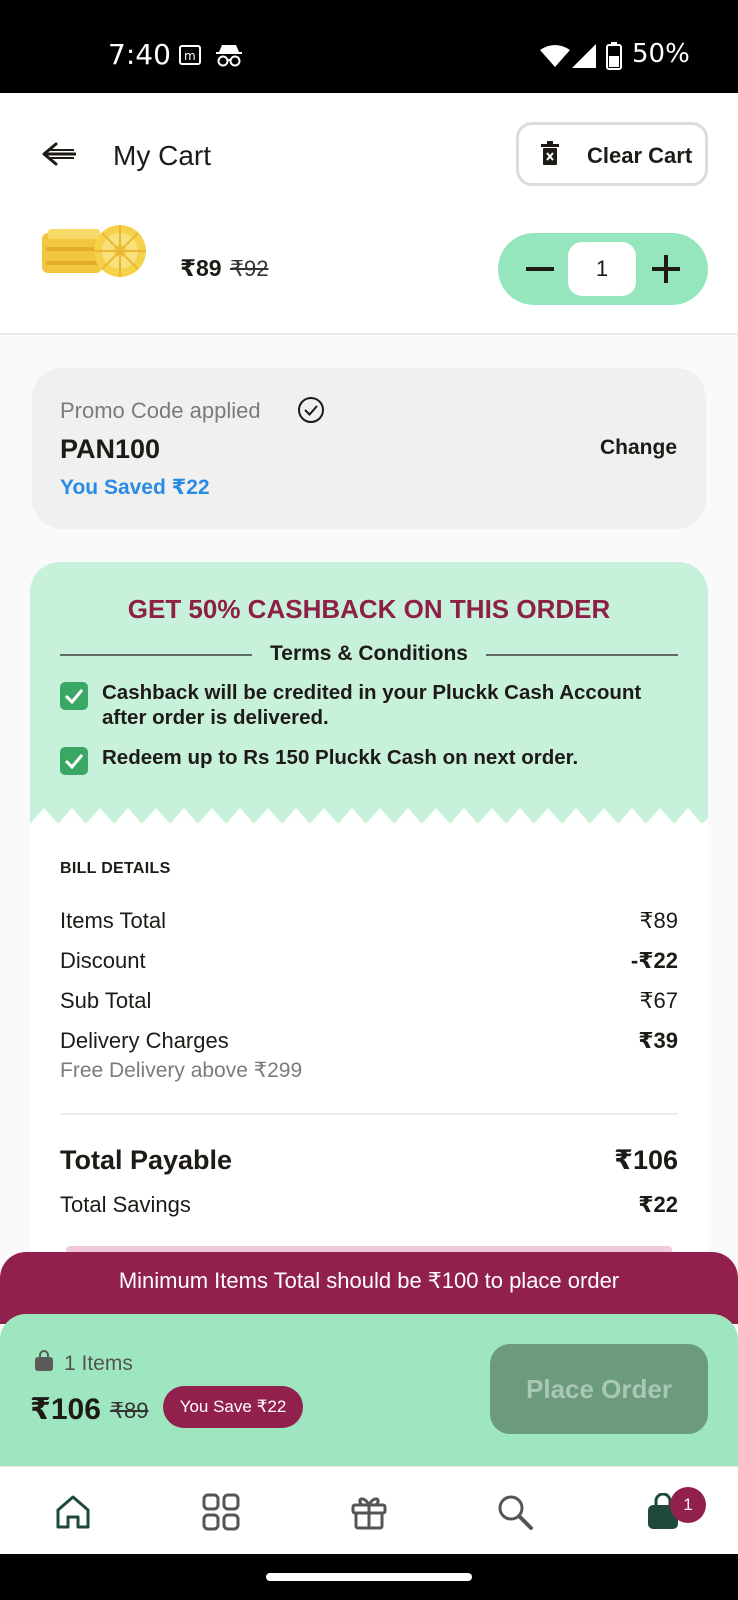  What do you see at coordinates (60, 154) in the screenshot?
I see `back-arrow-icon` at bounding box center [60, 154].